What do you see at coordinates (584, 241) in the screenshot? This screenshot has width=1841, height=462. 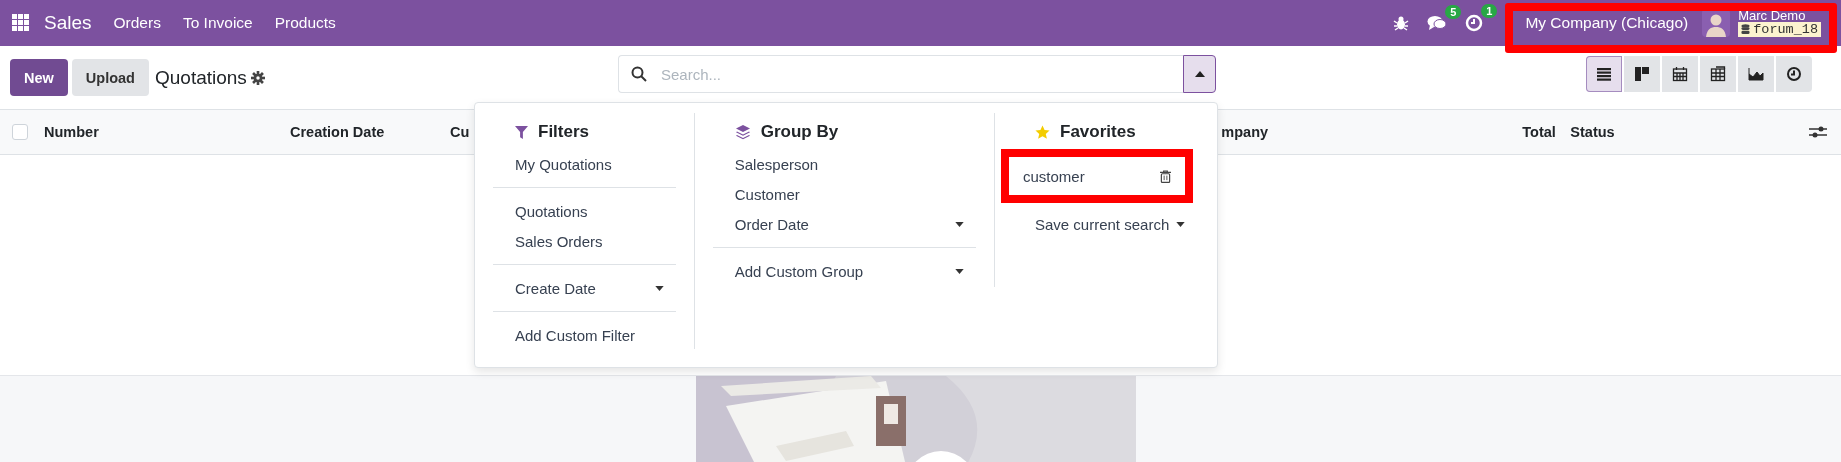 I see `filter-option: Sales Orders` at bounding box center [584, 241].